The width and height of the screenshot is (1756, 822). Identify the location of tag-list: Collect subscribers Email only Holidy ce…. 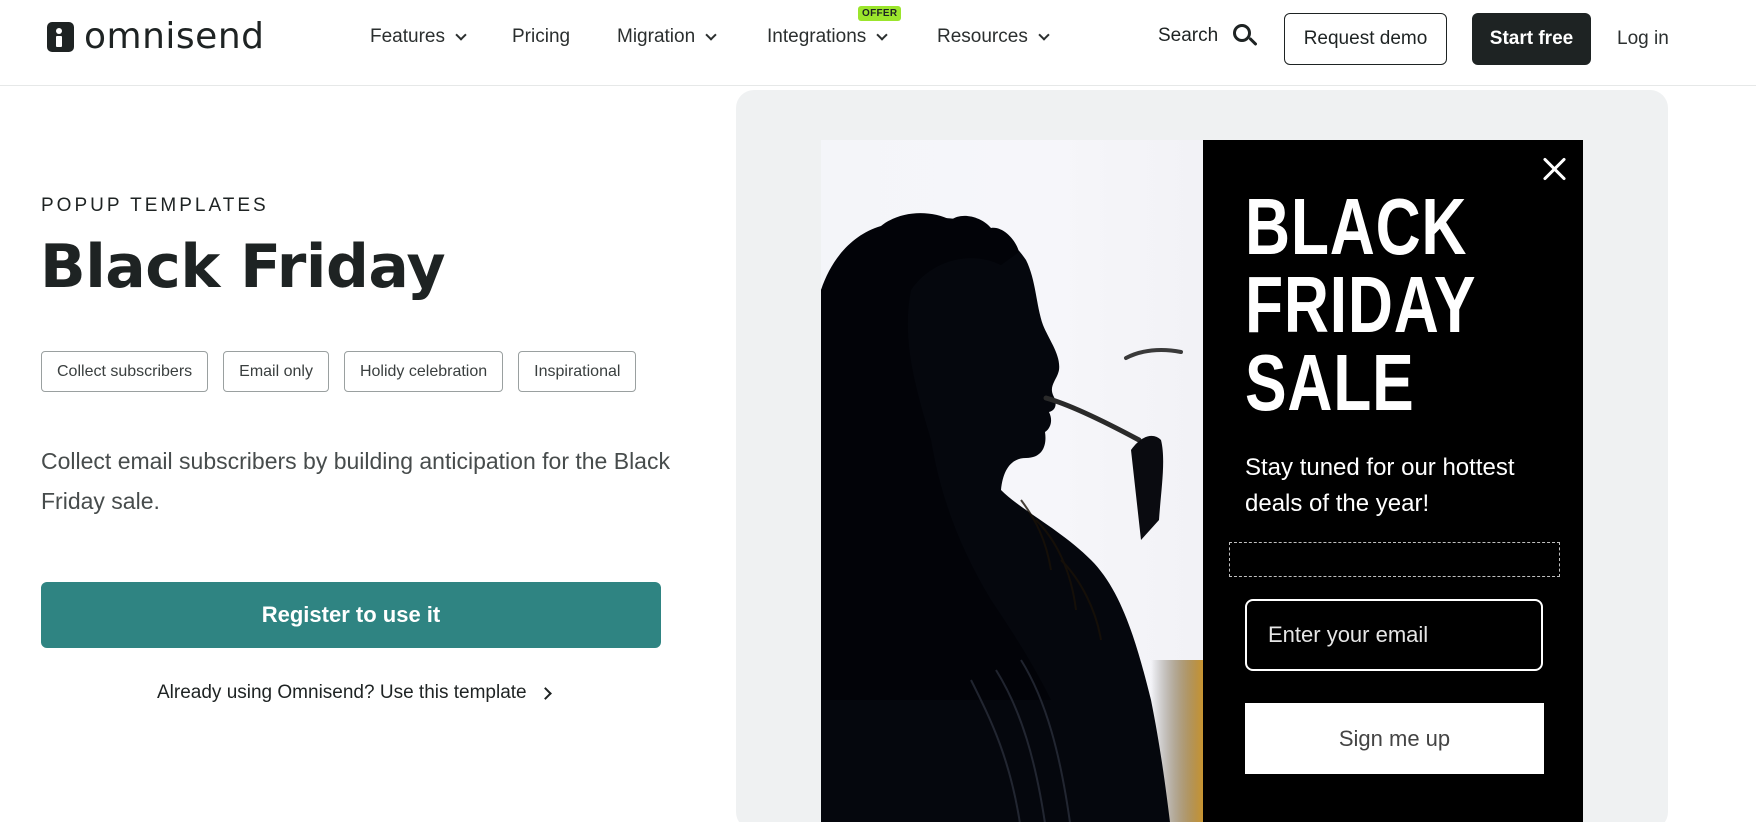
(346, 371).